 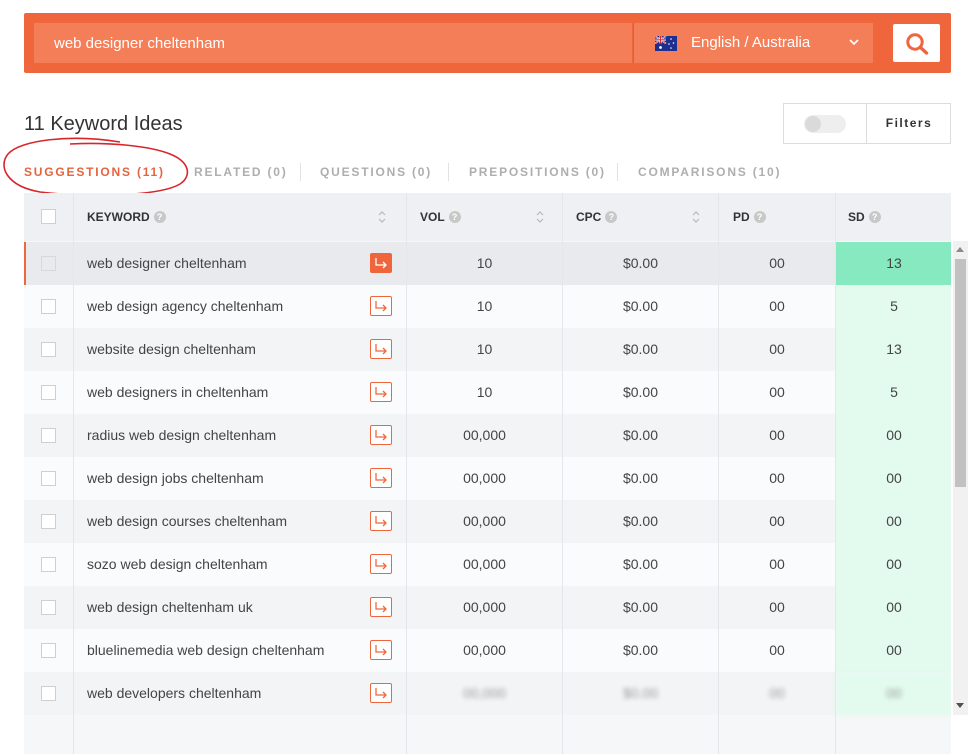 What do you see at coordinates (448, 172) in the screenshot?
I see `tab-separator` at bounding box center [448, 172].